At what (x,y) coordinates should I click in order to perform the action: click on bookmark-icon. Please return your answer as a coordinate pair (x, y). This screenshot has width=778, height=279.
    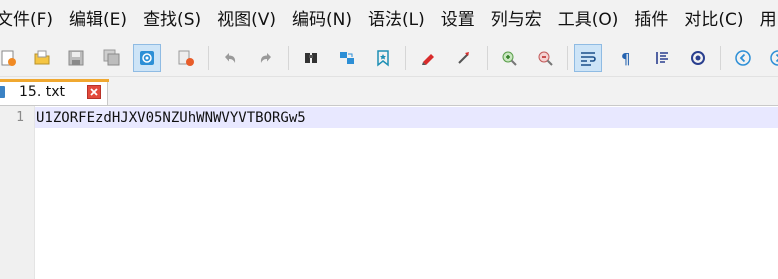
    Looking at the image, I should click on (383, 58).